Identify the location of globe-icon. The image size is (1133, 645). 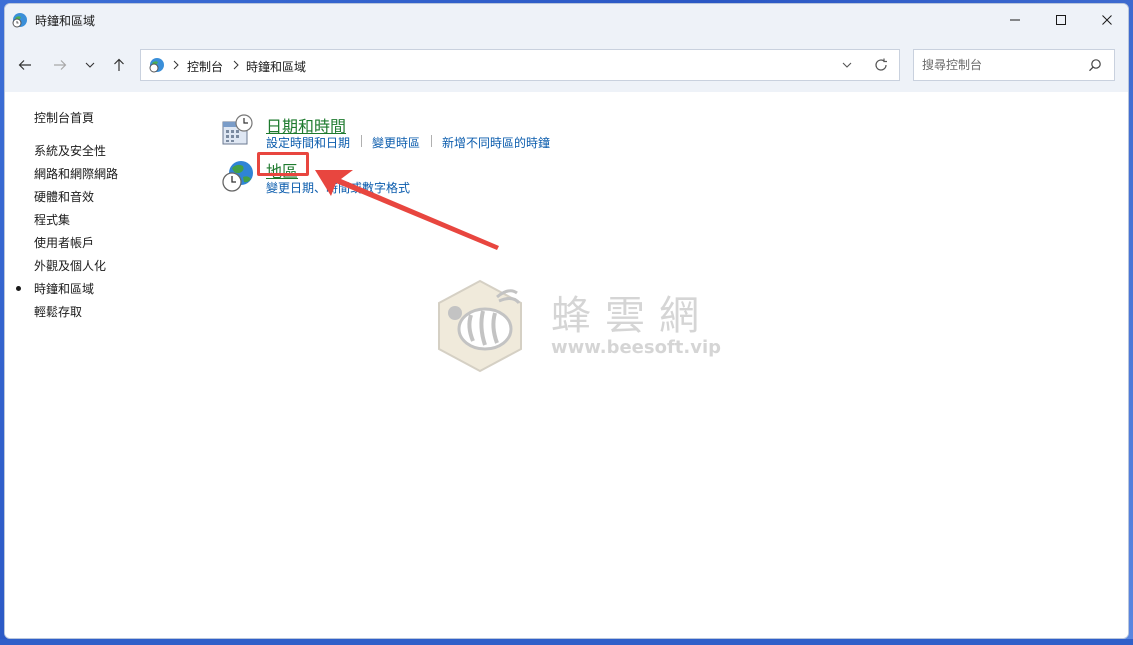
(157, 65).